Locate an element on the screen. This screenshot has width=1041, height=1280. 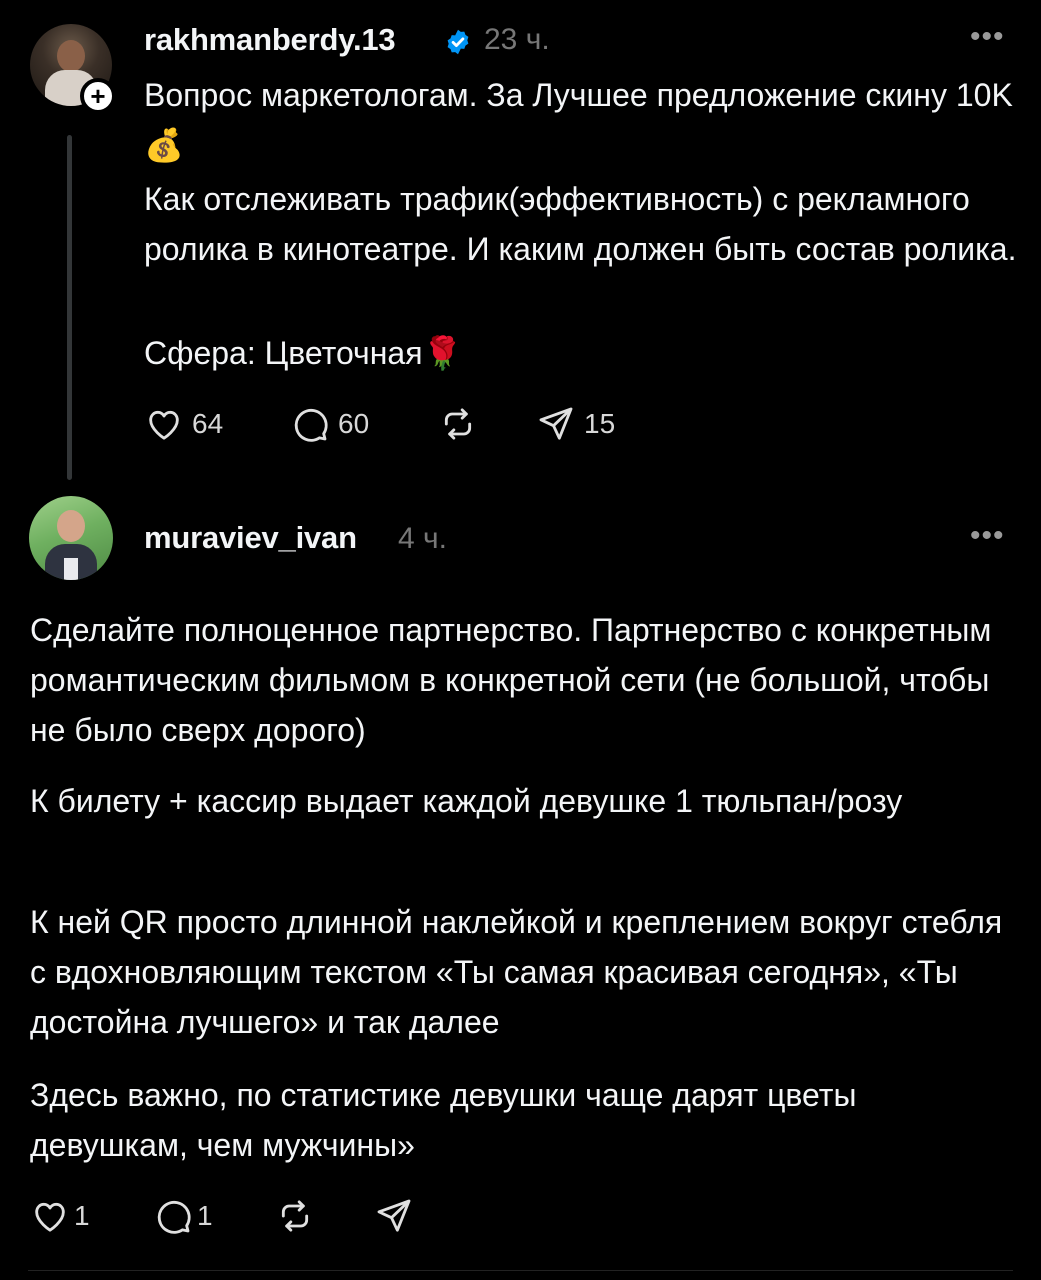
comment-icon is located at coordinates (174, 1217).